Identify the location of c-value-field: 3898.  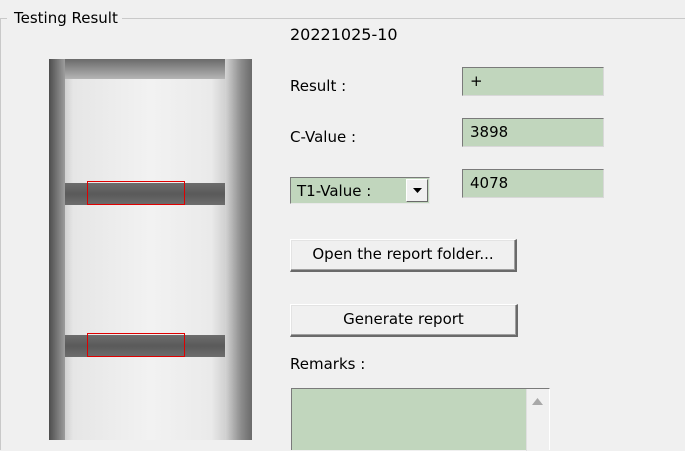
(533, 132).